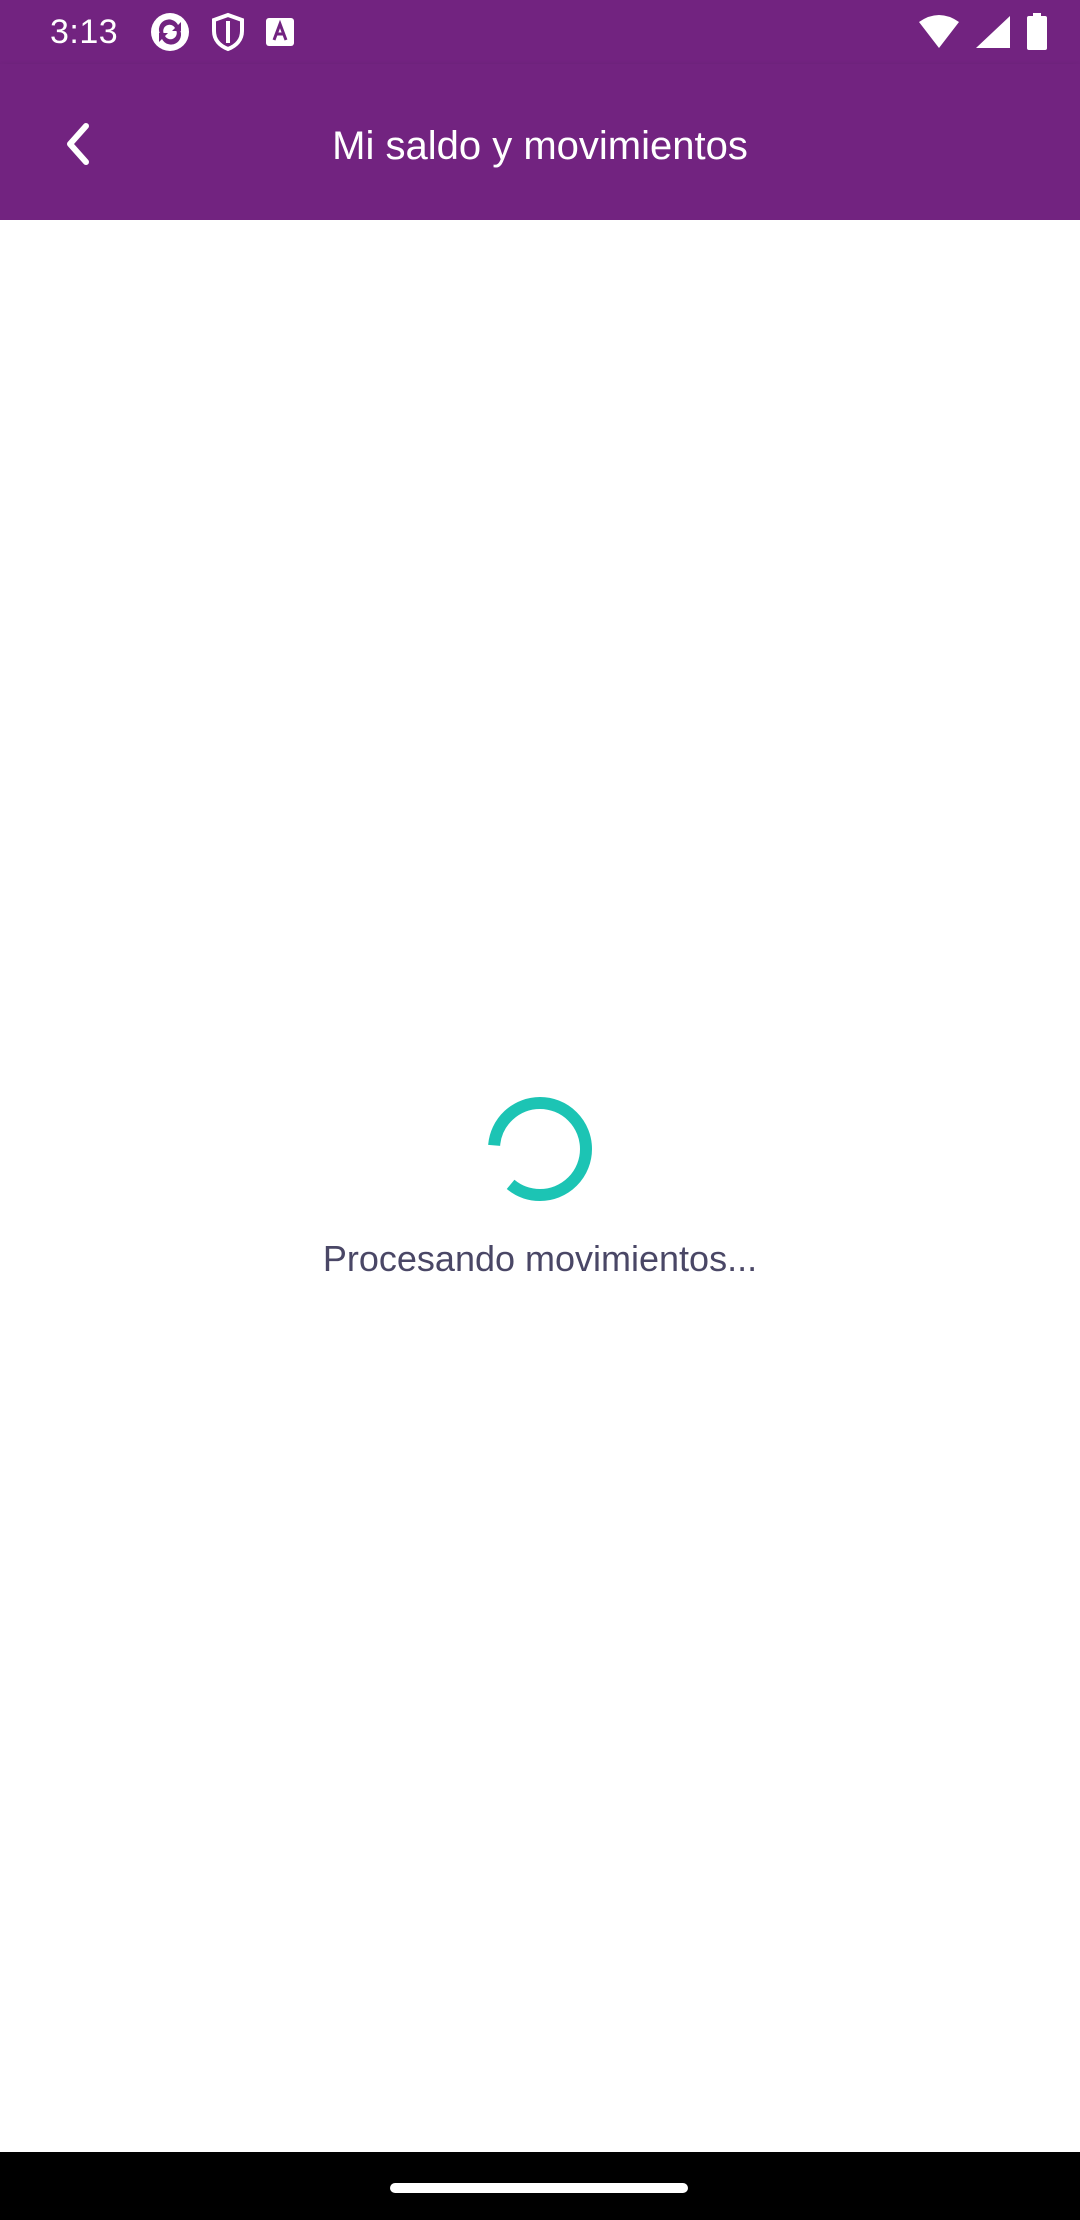 The image size is (1080, 2220). I want to click on shield-icon, so click(228, 32).